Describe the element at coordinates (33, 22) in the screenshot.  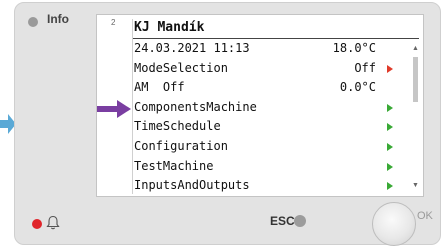
I see `info-led-icon` at that location.